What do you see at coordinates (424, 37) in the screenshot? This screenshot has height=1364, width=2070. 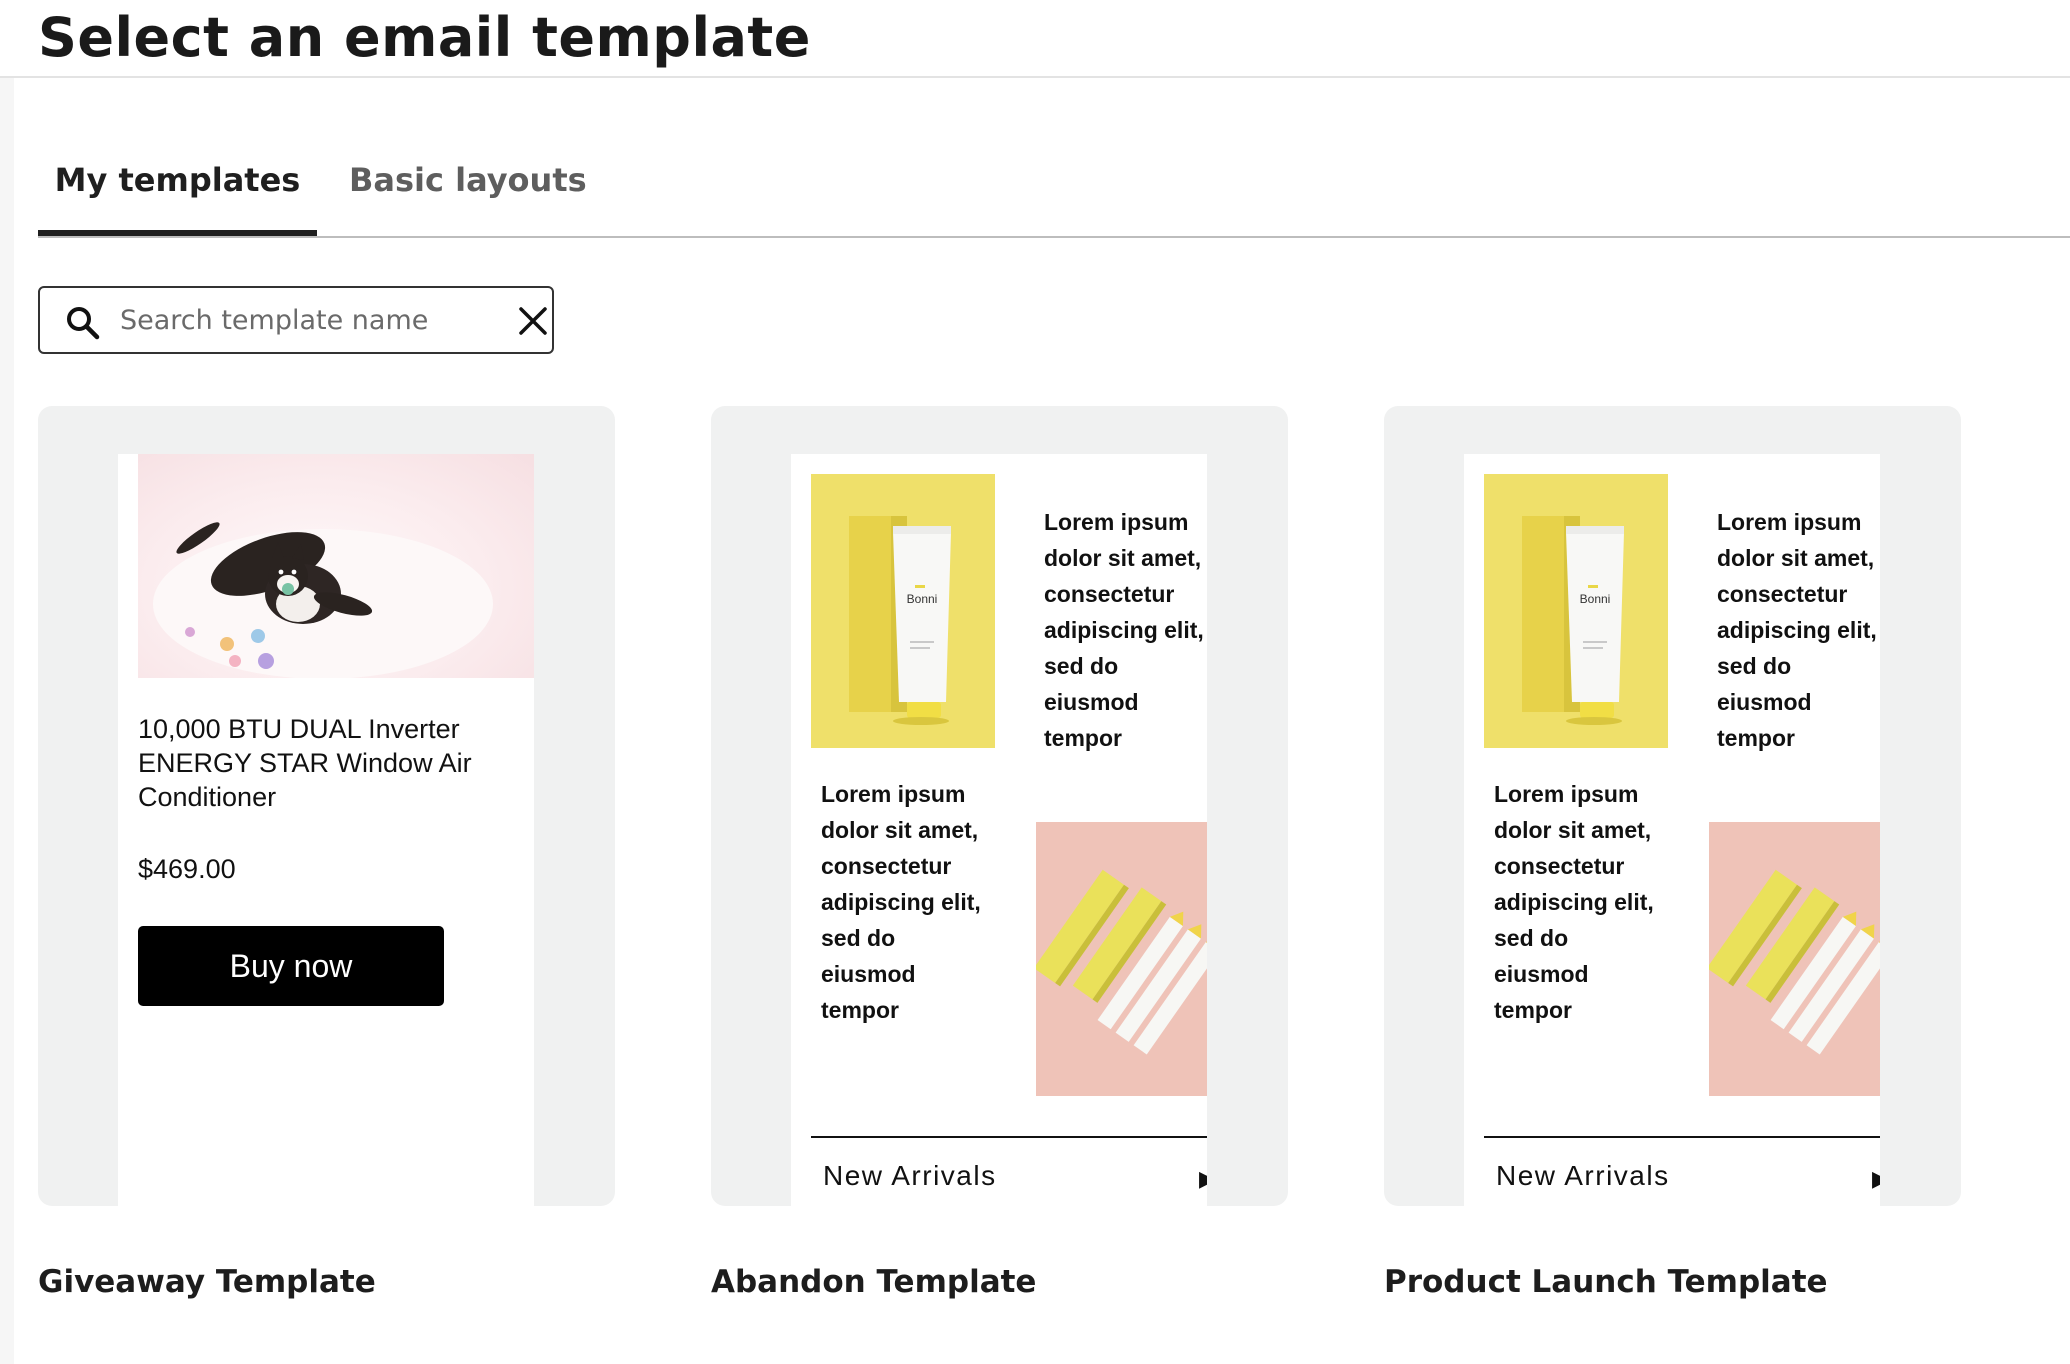 I see `page-title: Select an email template` at bounding box center [424, 37].